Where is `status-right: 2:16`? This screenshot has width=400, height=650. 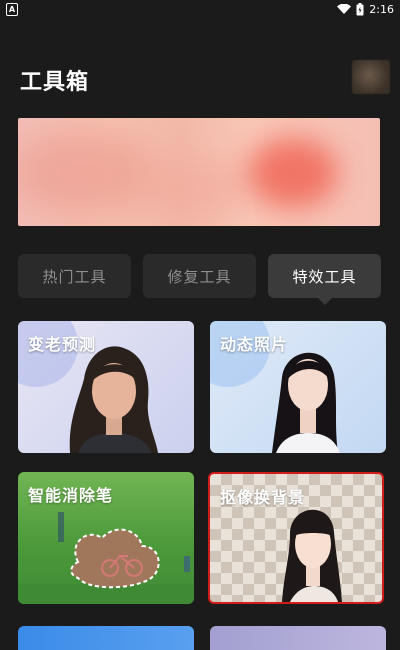
status-right: 2:16 is located at coordinates (365, 9).